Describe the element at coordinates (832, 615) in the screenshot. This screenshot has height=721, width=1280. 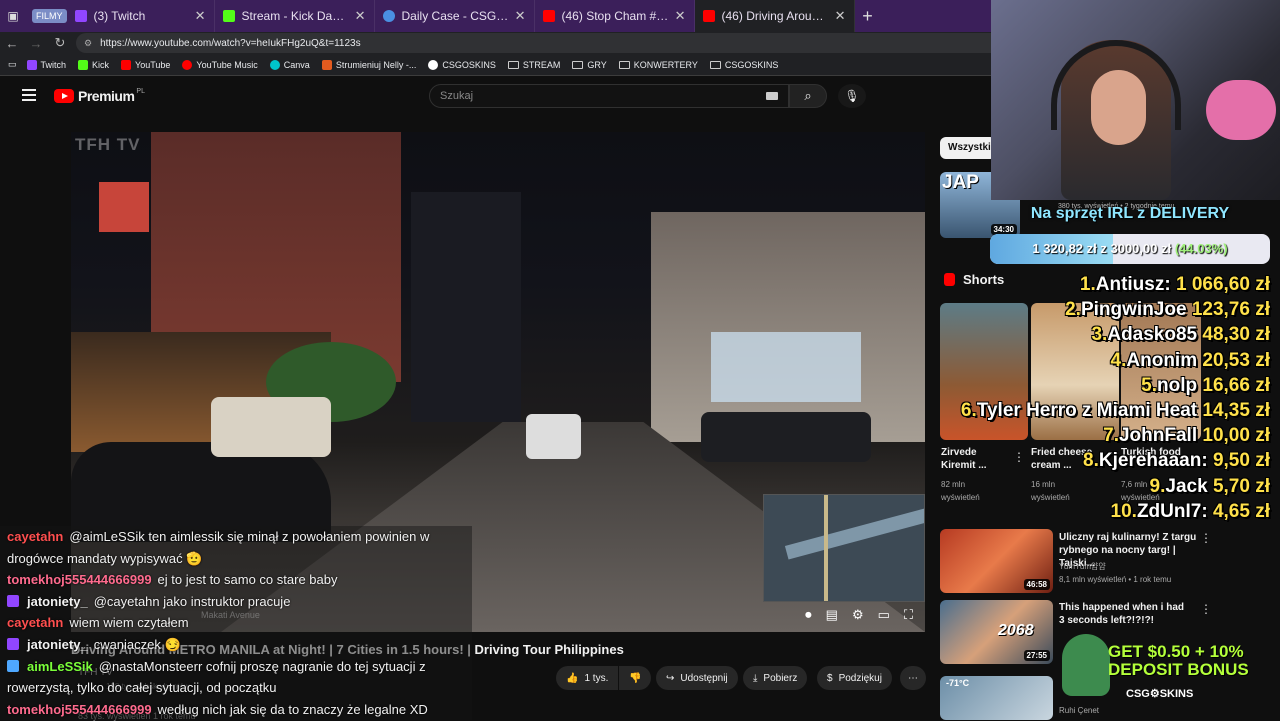
I see `subtitles-icon: ▤` at that location.